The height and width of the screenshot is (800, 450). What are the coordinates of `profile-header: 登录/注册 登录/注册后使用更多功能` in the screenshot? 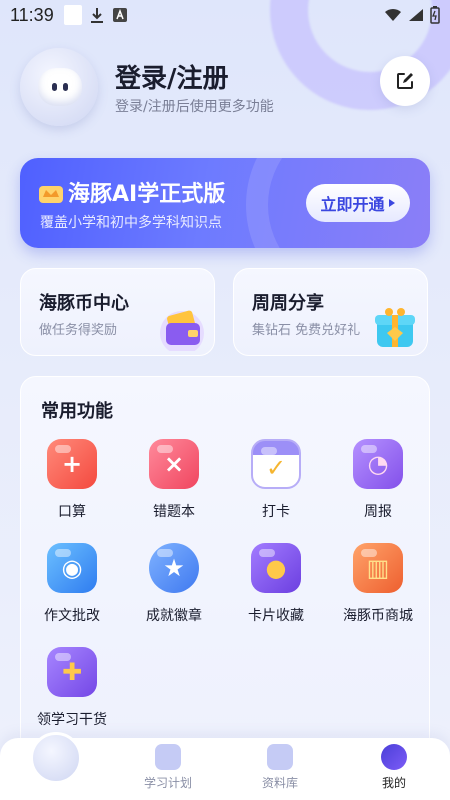 It's located at (225, 88).